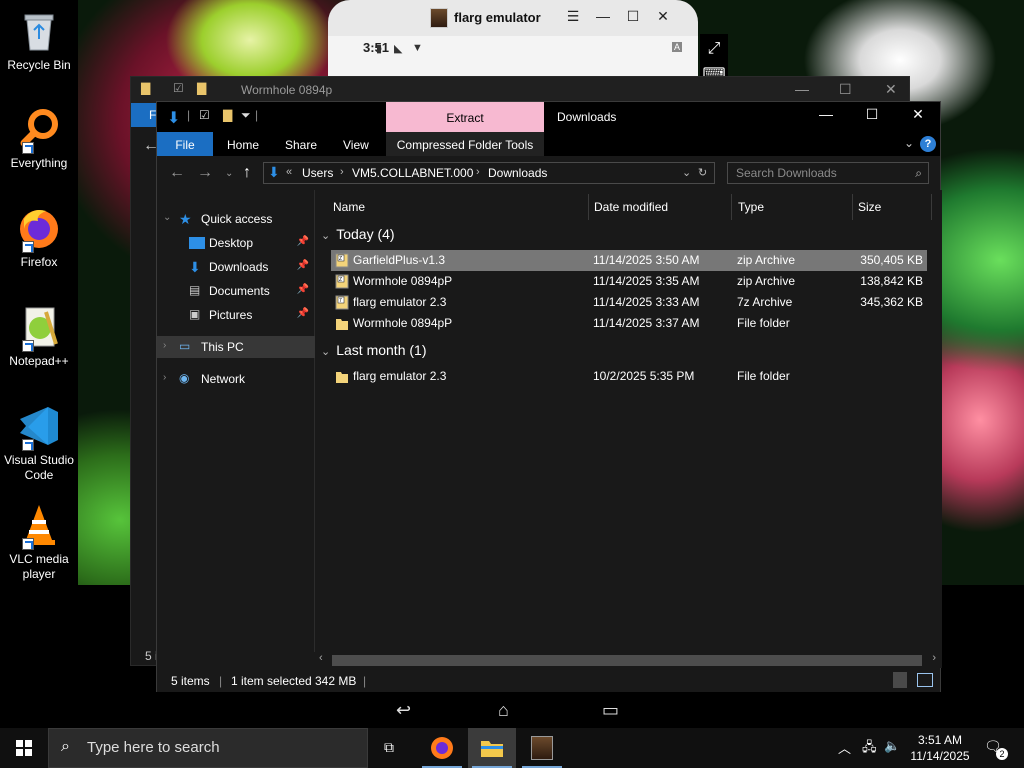 The width and height of the screenshot is (1024, 768). I want to click on background-explorer-titlebar: ▇ ☑ ▇ Wormhole 0894p — ☐ ✕, so click(520, 90).